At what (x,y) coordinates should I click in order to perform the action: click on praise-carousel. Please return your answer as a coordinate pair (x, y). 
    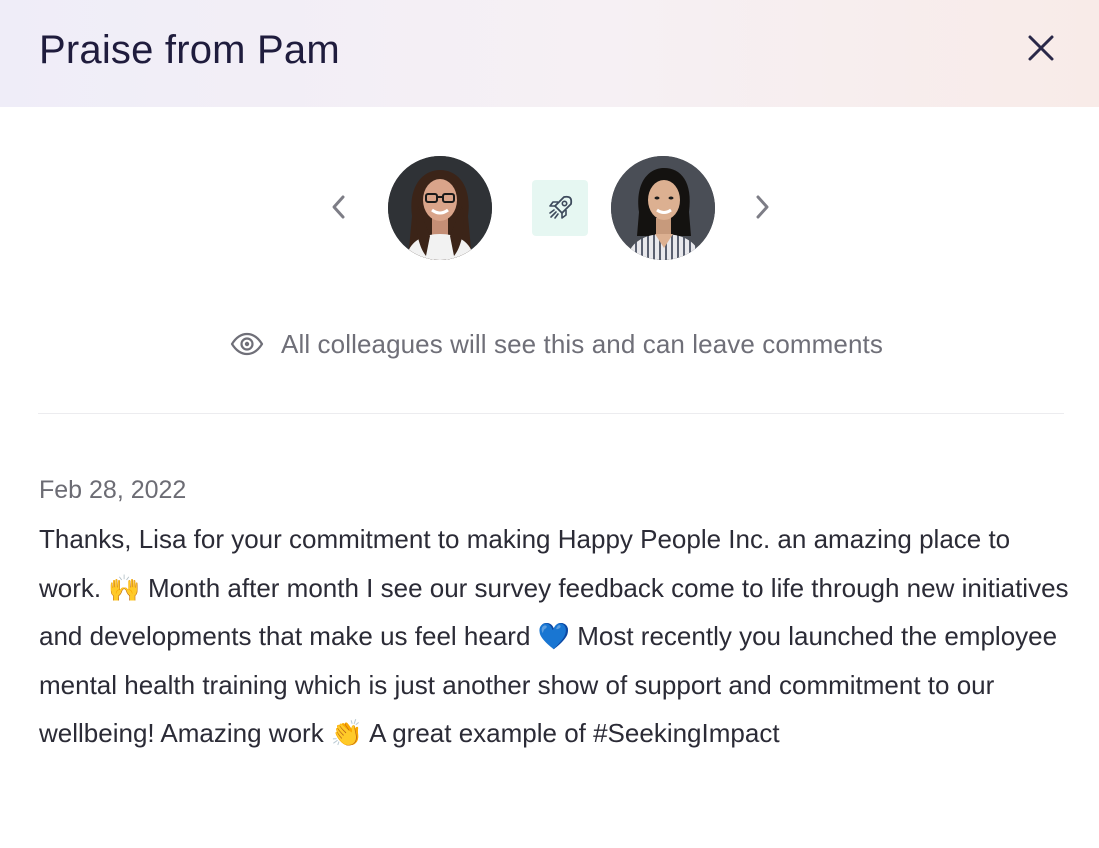
    Looking at the image, I should click on (549, 208).